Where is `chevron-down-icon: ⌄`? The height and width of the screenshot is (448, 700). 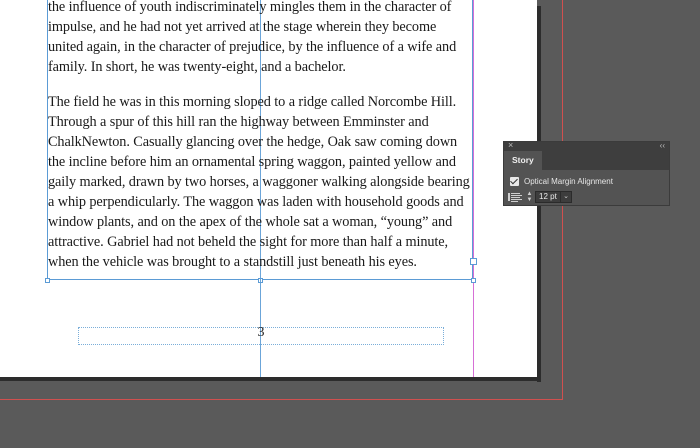
chevron-down-icon: ⌄ is located at coordinates (566, 197).